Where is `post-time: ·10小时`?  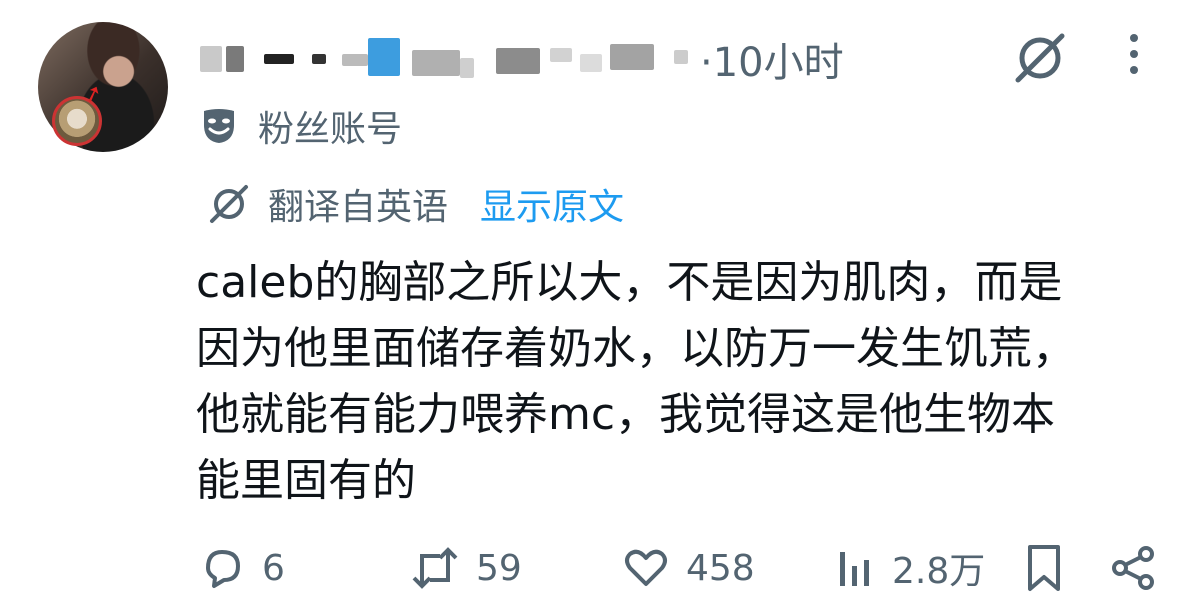 post-time: ·10小时 is located at coordinates (772, 59).